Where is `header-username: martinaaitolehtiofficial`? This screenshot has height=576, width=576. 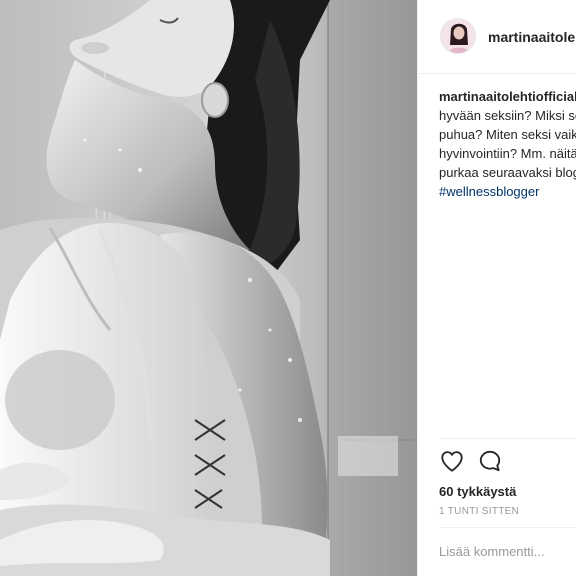 header-username: martinaaitolehtiofficial is located at coordinates (532, 37).